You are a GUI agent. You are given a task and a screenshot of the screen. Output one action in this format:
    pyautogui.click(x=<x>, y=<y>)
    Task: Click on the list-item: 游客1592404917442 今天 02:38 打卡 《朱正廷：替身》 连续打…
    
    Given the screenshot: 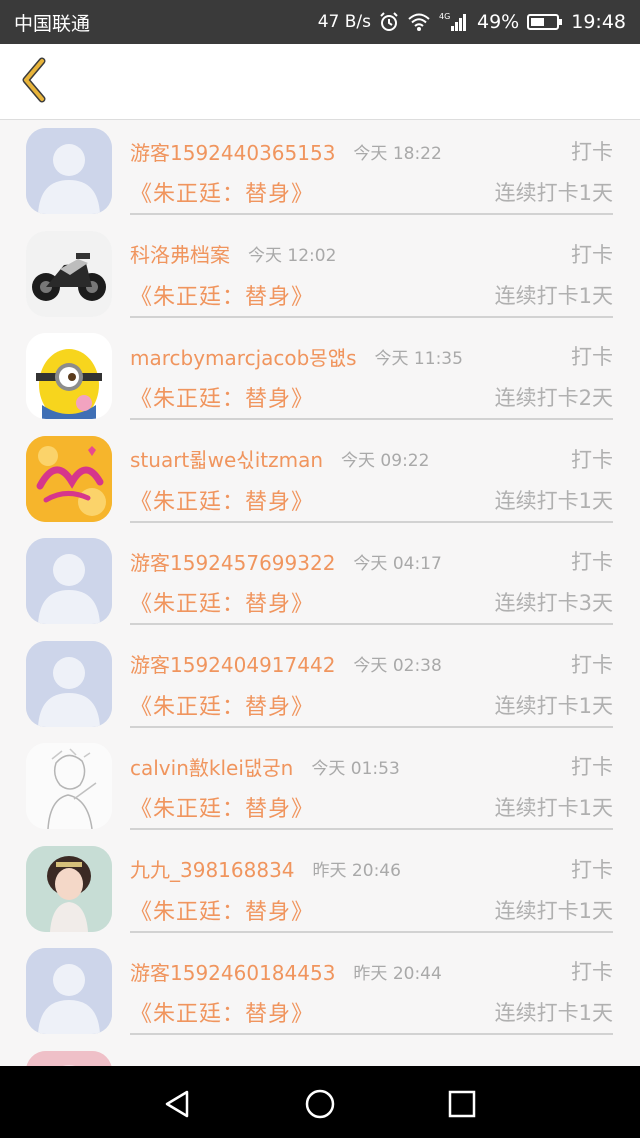 What is the action you would take?
    pyautogui.click(x=320, y=684)
    